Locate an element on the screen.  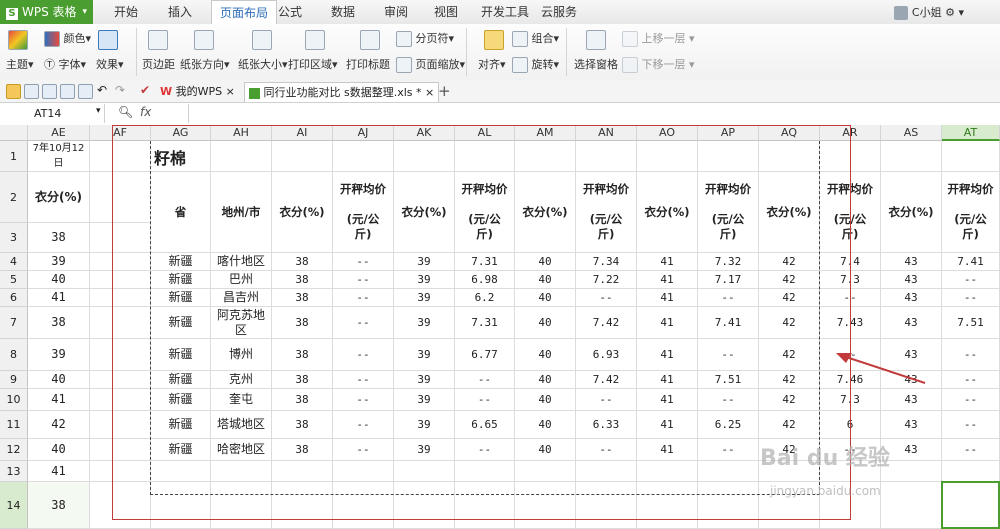
print-titles-button: 打印标题 is located at coordinates (368, 64).